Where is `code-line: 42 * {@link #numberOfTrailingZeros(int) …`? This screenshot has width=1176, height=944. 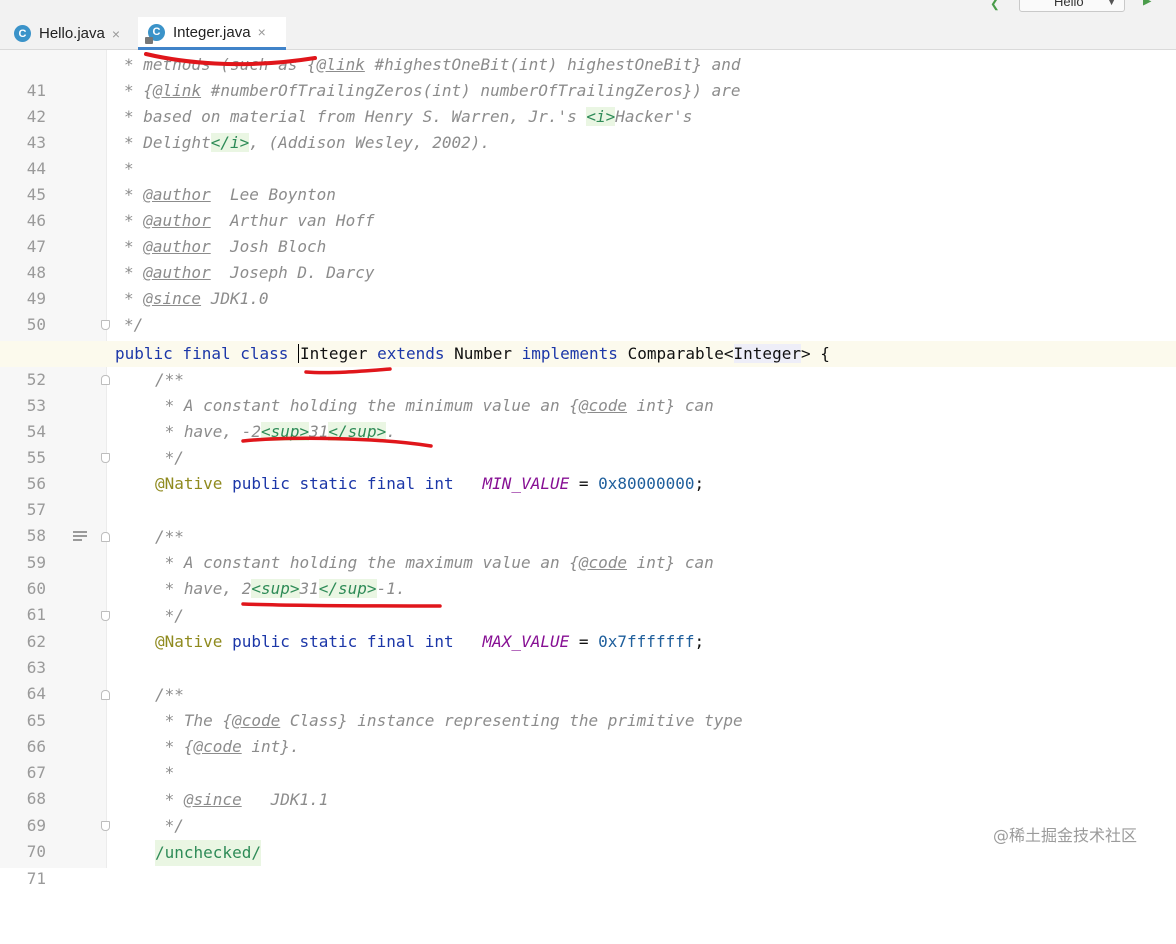
code-line: 42 * {@link #numberOfTrailingZeros(int) … is located at coordinates (588, 102).